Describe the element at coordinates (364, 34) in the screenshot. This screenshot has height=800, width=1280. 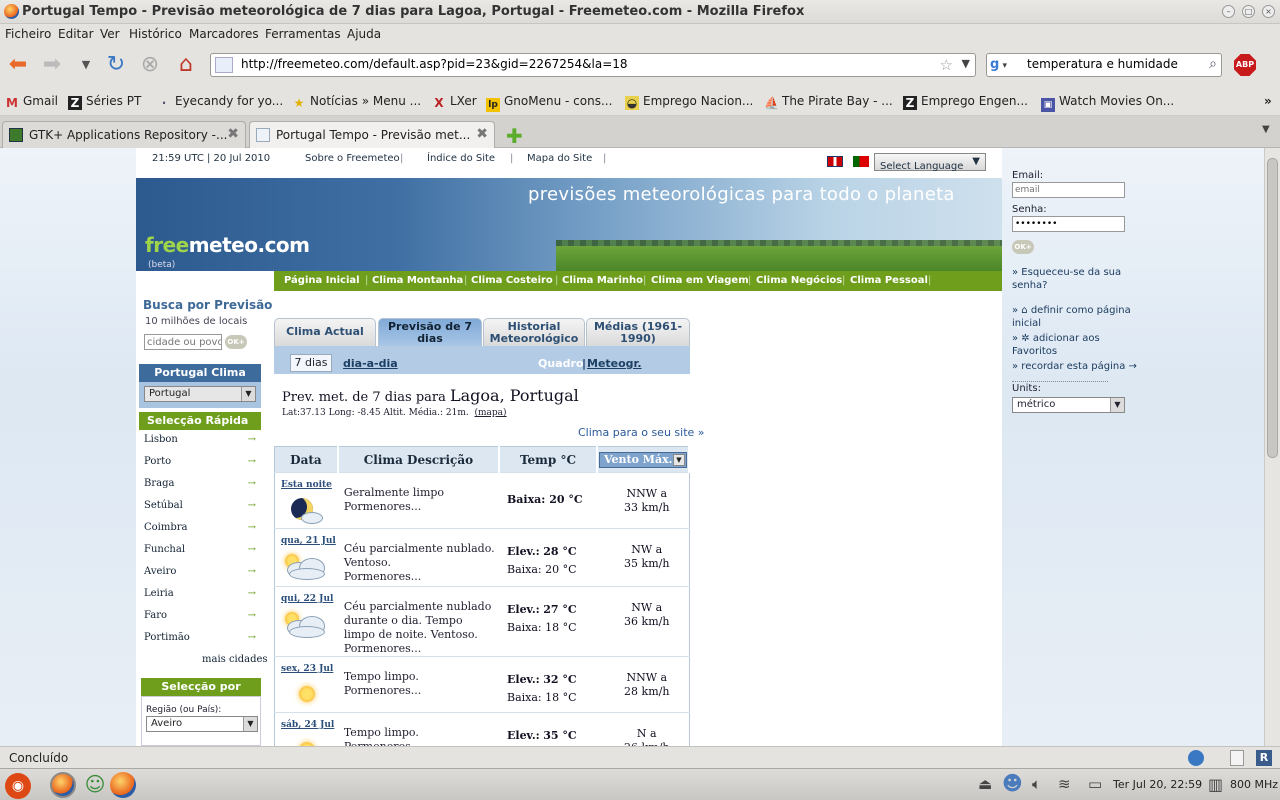
I see `menu-ajuda: Ajuda` at that location.